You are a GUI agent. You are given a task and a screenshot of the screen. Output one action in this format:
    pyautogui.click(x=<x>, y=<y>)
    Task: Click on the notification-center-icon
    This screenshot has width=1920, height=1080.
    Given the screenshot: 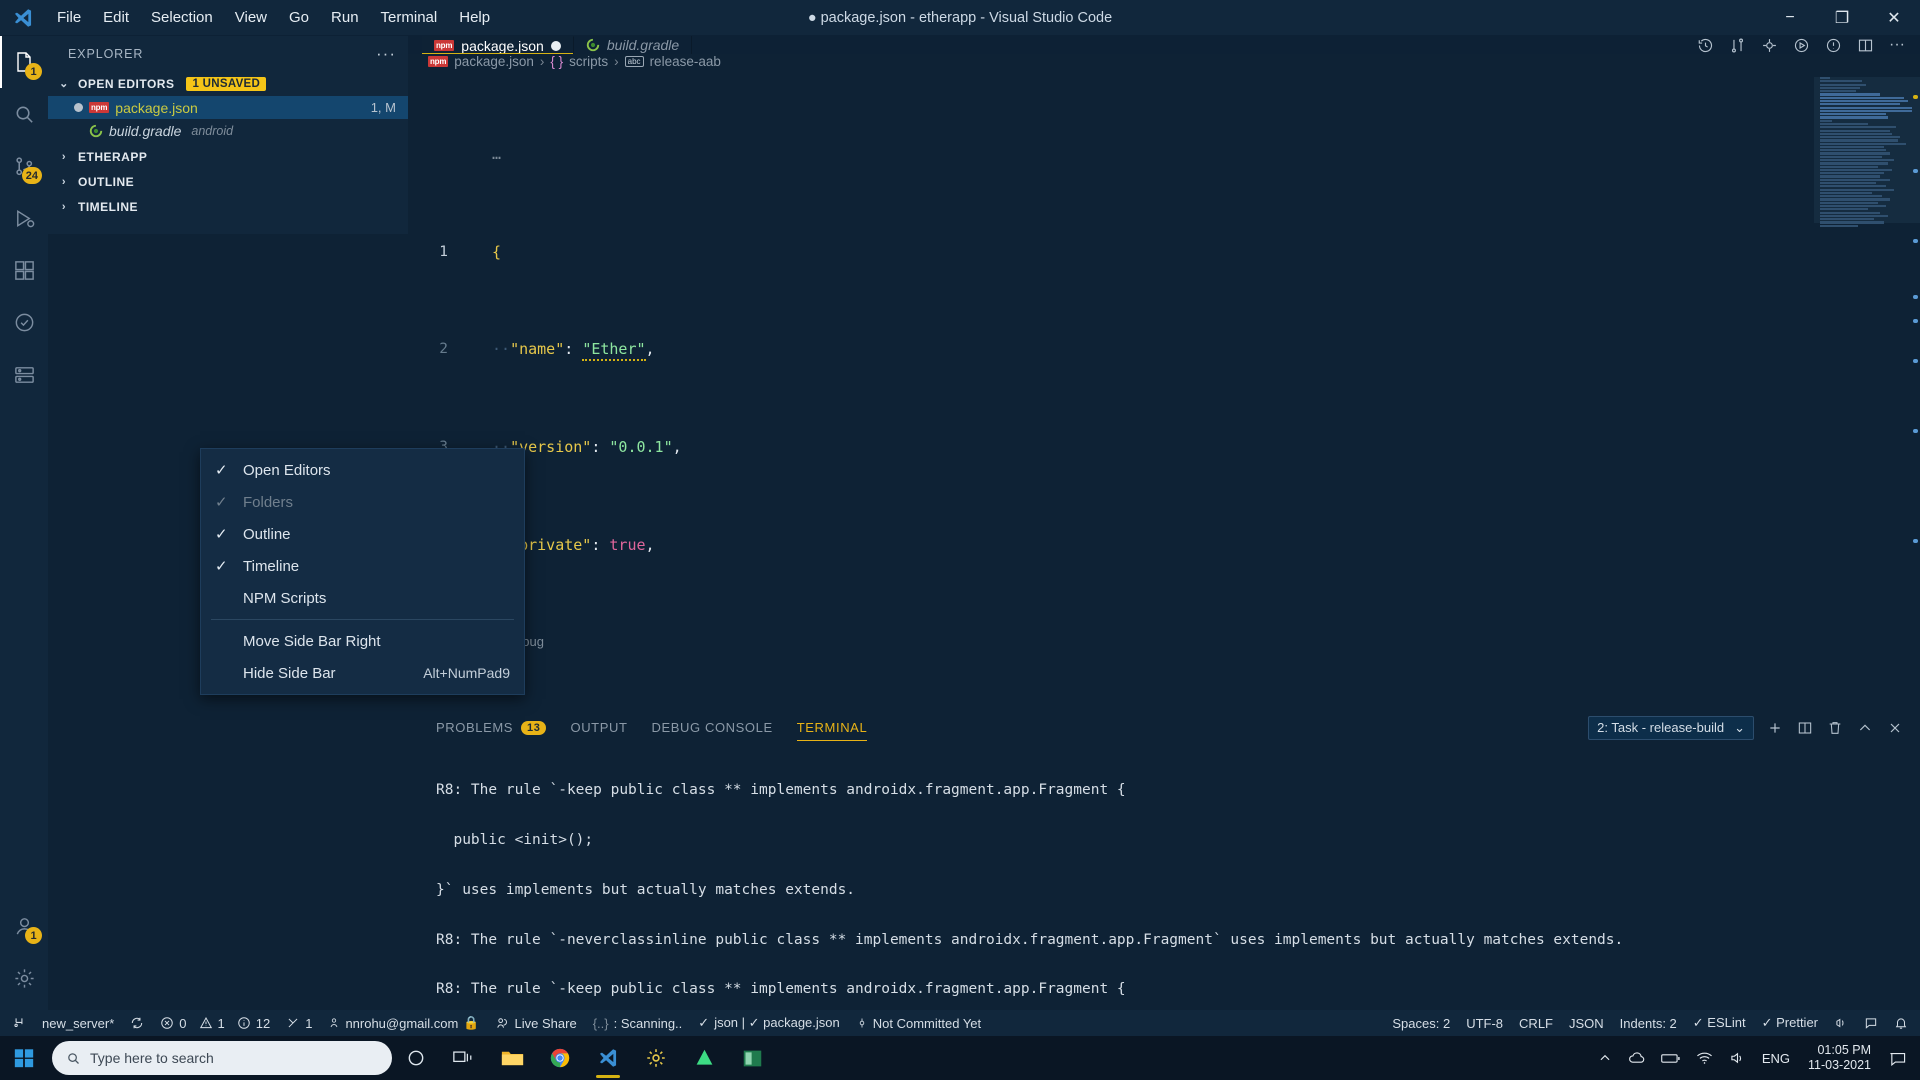 What is the action you would take?
    pyautogui.click(x=1897, y=1058)
    